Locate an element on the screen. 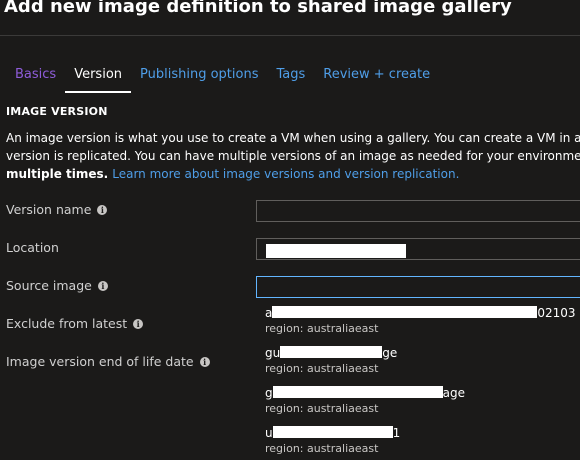 Image resolution: width=580 pixels, height=460 pixels. source-image-option: g age region: australiaeast is located at coordinates (422, 402).